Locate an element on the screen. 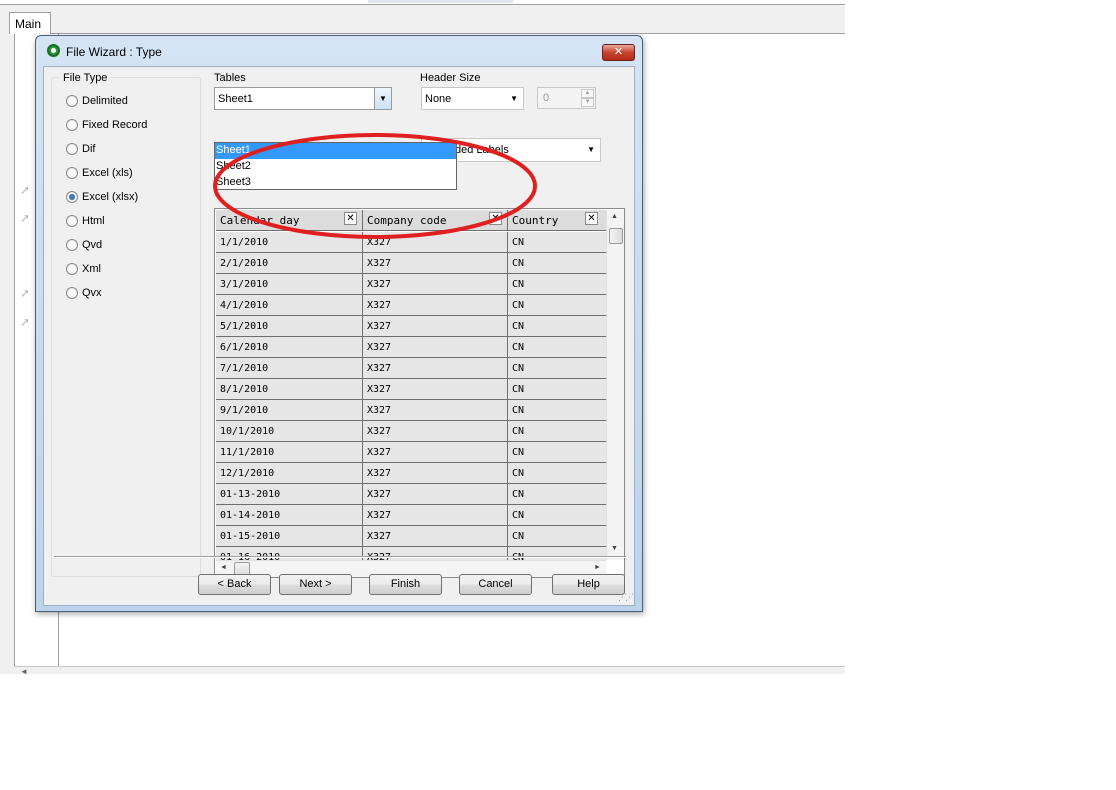 The image size is (1116, 790). tab-main: Main is located at coordinates (30, 23).